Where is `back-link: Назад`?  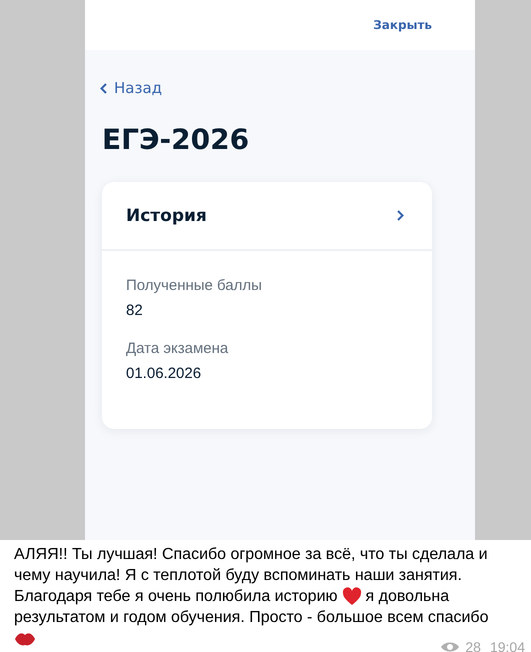
back-link: Назад is located at coordinates (131, 88).